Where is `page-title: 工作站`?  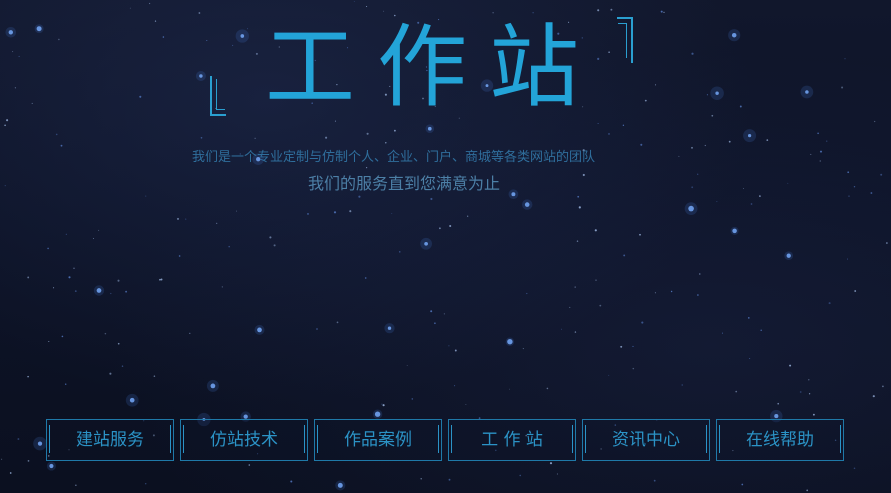
page-title: 工作站 is located at coordinates (433, 67).